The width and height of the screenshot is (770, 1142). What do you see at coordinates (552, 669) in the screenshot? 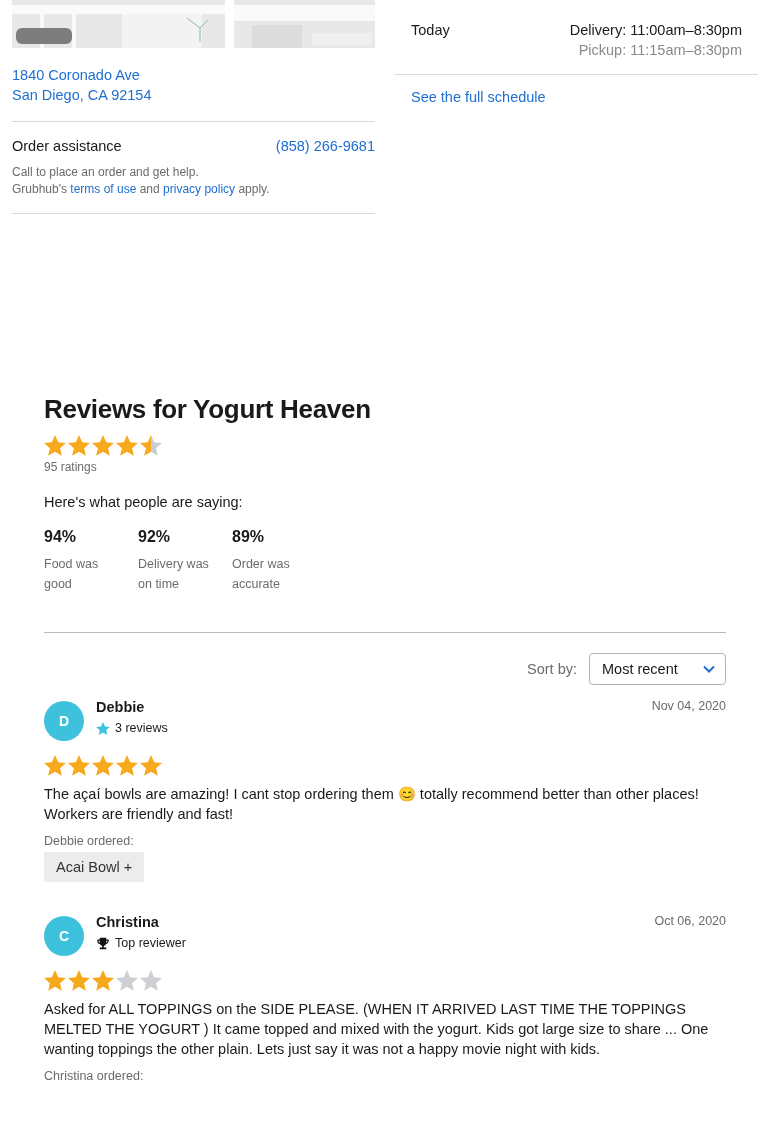
I see `sort-label: Sort by:` at bounding box center [552, 669].